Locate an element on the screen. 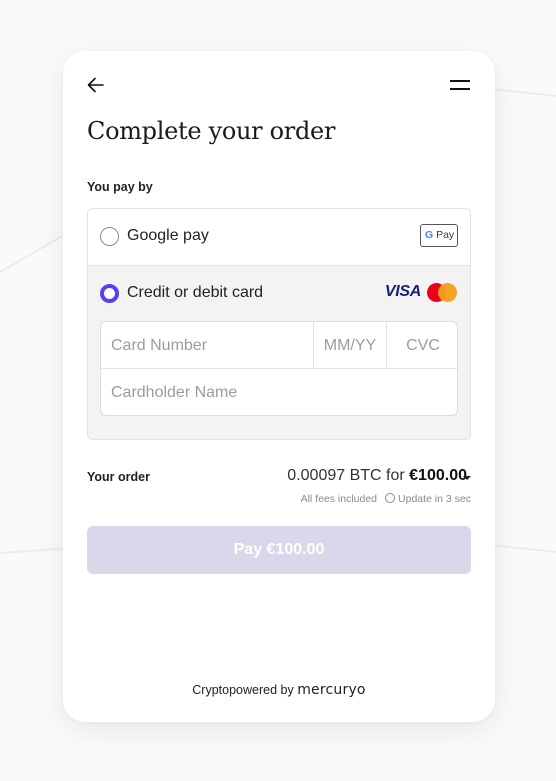 This screenshot has width=556, height=781. expiry-input: MM/YY is located at coordinates (350, 345).